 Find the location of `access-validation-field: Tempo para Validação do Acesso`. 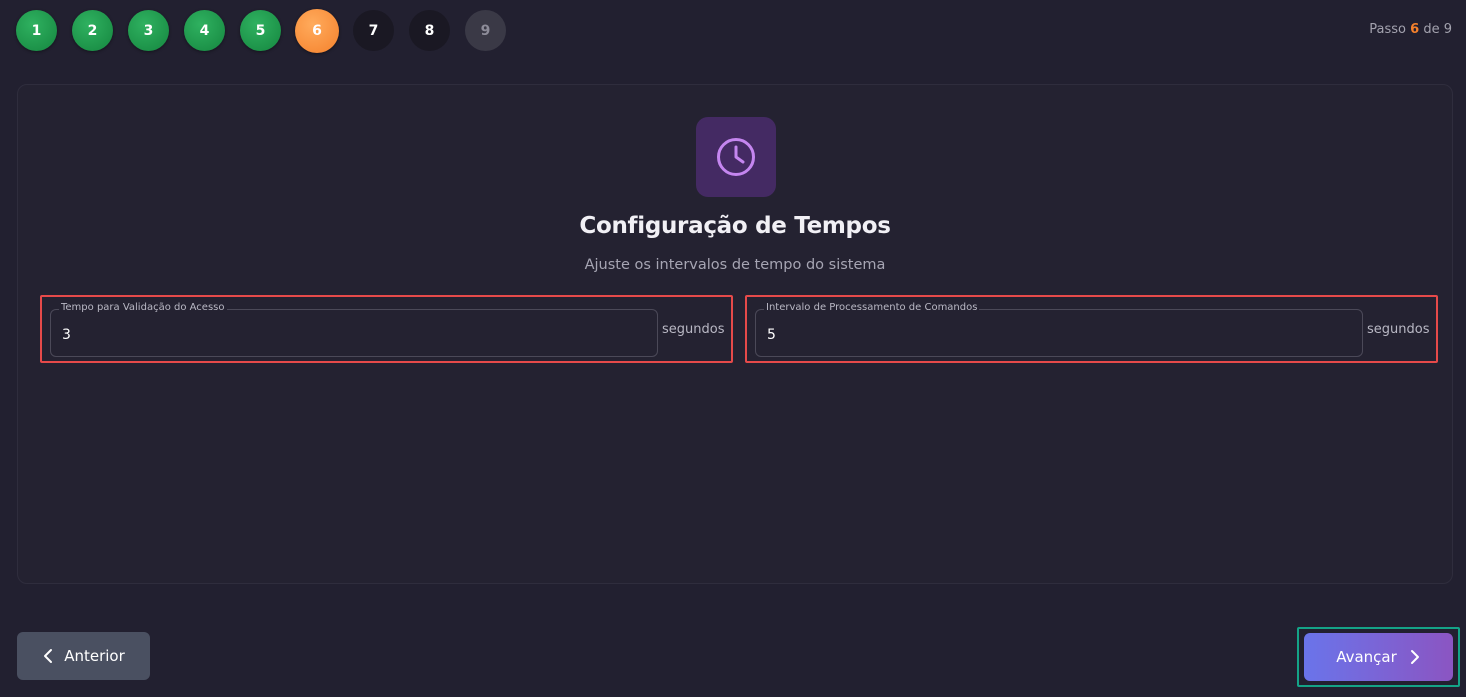

access-validation-field: Tempo para Validação do Acesso is located at coordinates (354, 329).